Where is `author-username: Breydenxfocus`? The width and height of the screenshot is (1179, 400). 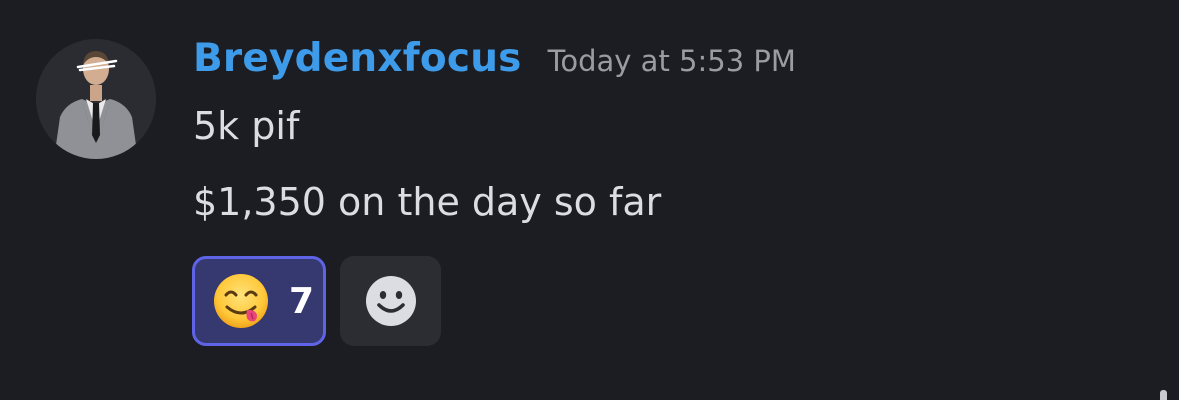 author-username: Breydenxfocus is located at coordinates (357, 58).